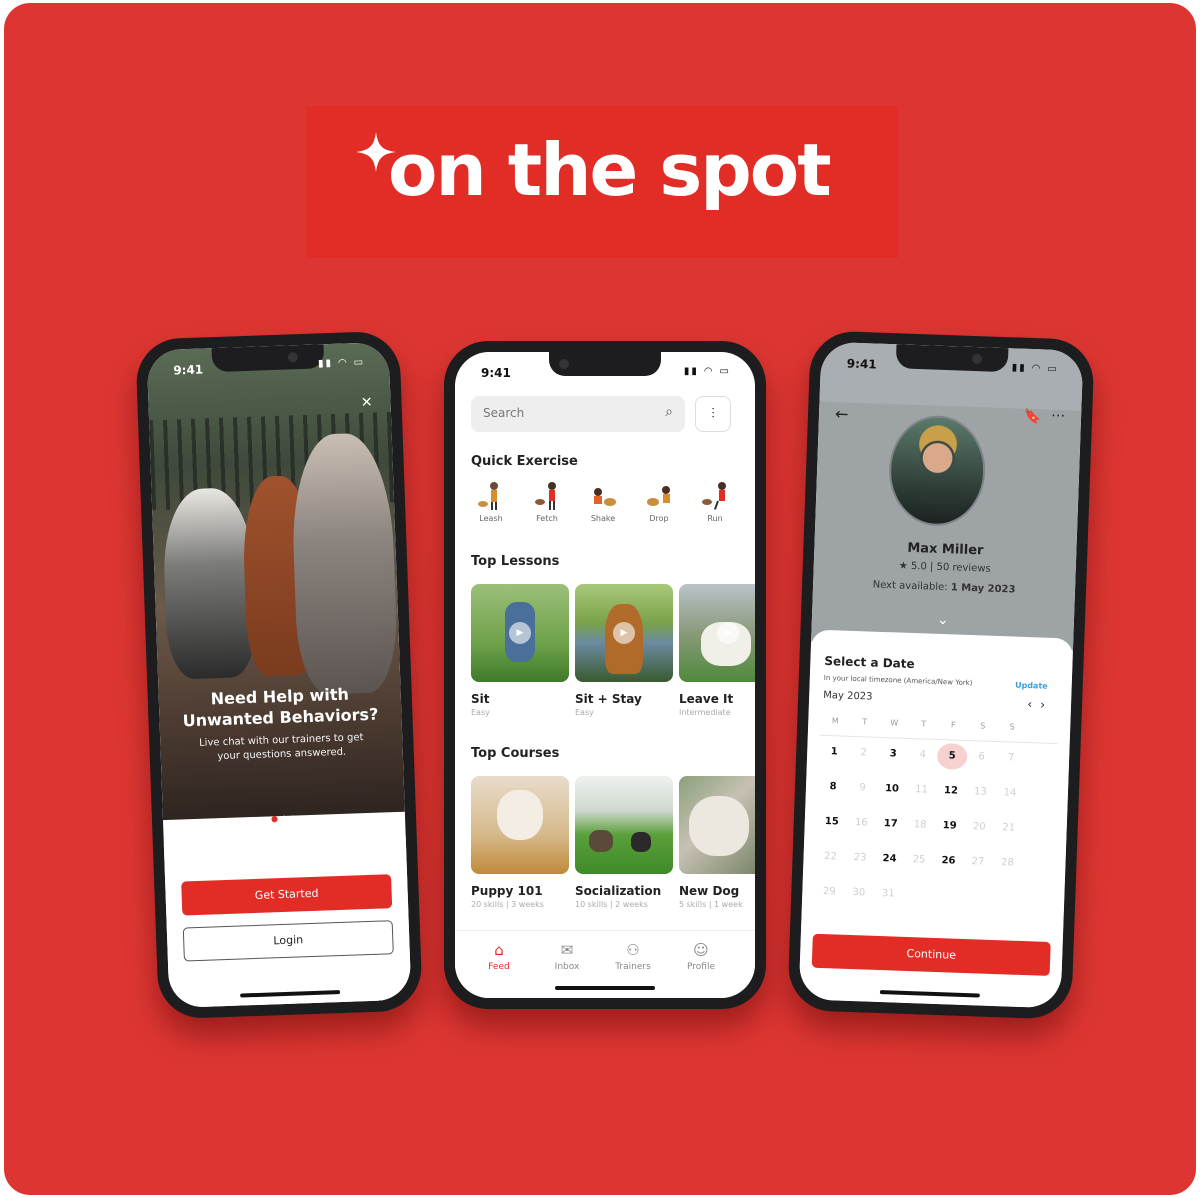  Describe the element at coordinates (608, 699) in the screenshot. I see `lesson-title: Sit + Stay` at that location.